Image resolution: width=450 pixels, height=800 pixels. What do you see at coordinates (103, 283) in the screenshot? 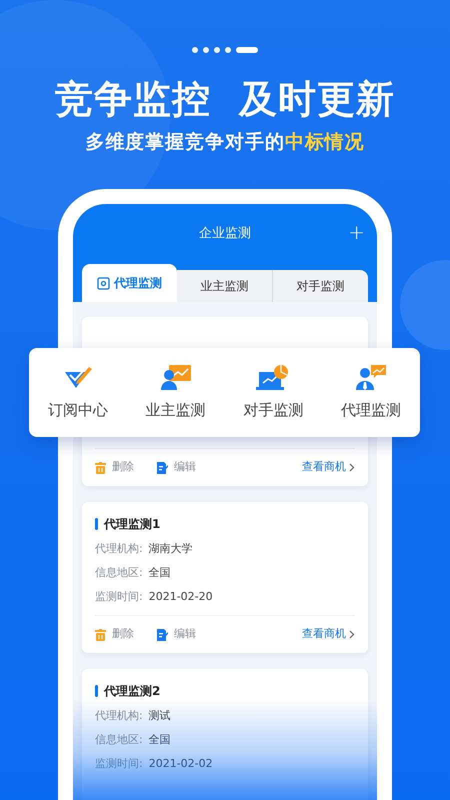
I see `target-icon` at bounding box center [103, 283].